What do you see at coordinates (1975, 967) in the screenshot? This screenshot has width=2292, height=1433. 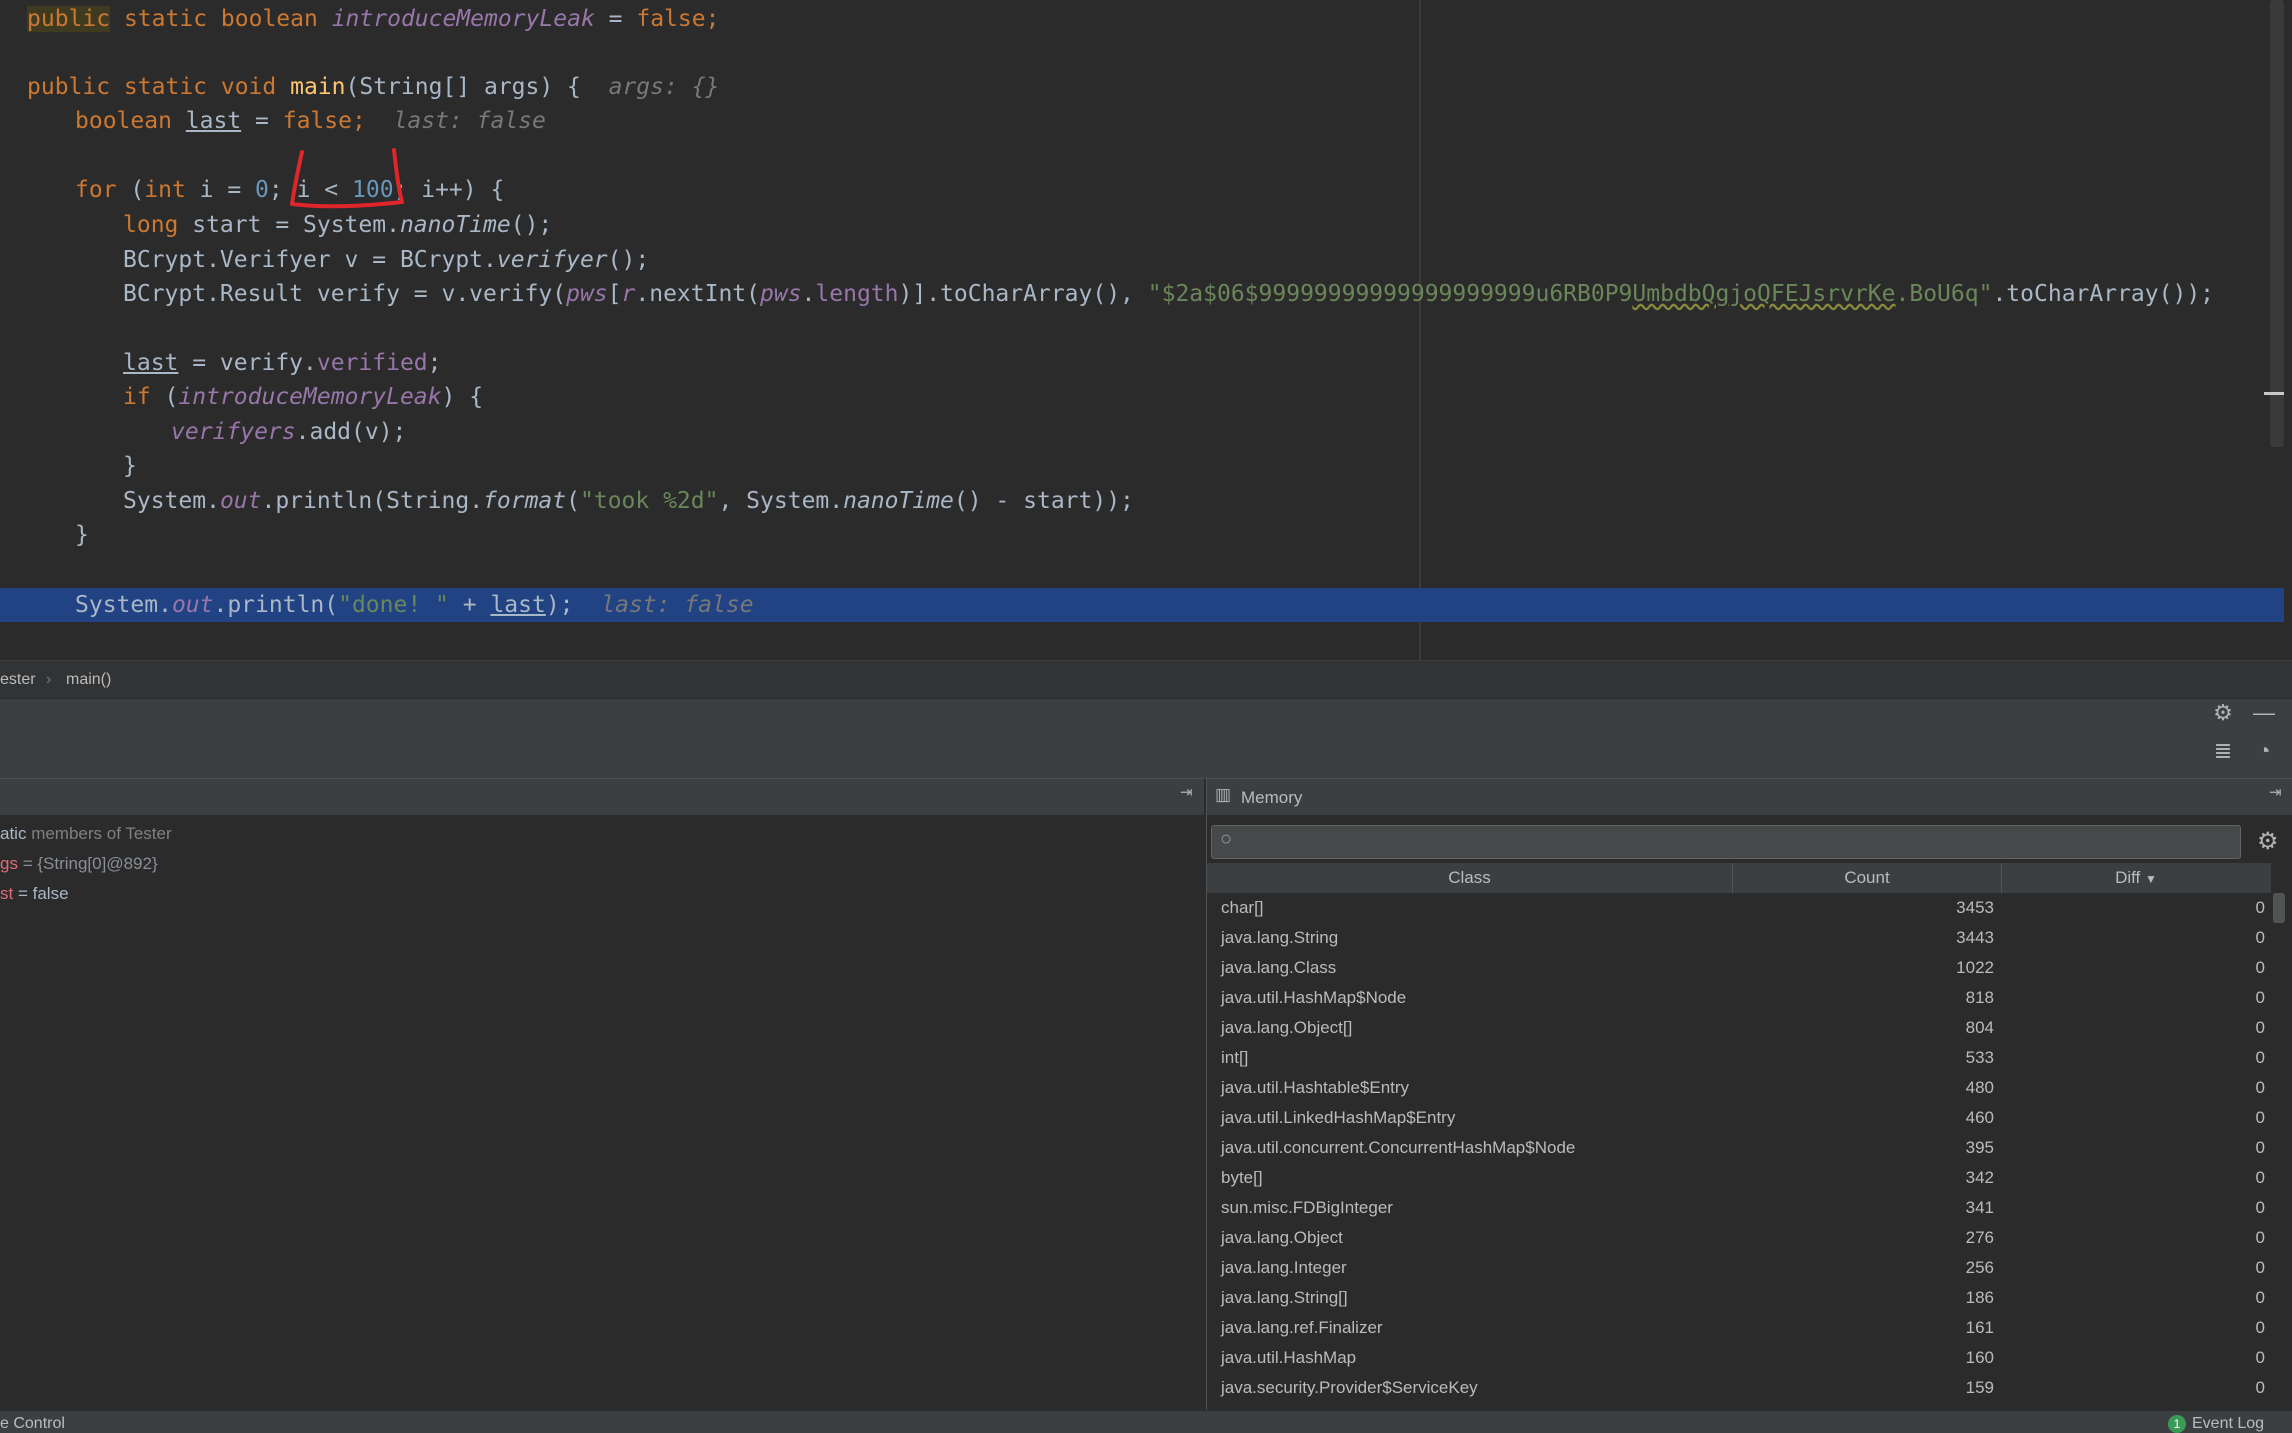 I see `count-cell: 1022` at bounding box center [1975, 967].